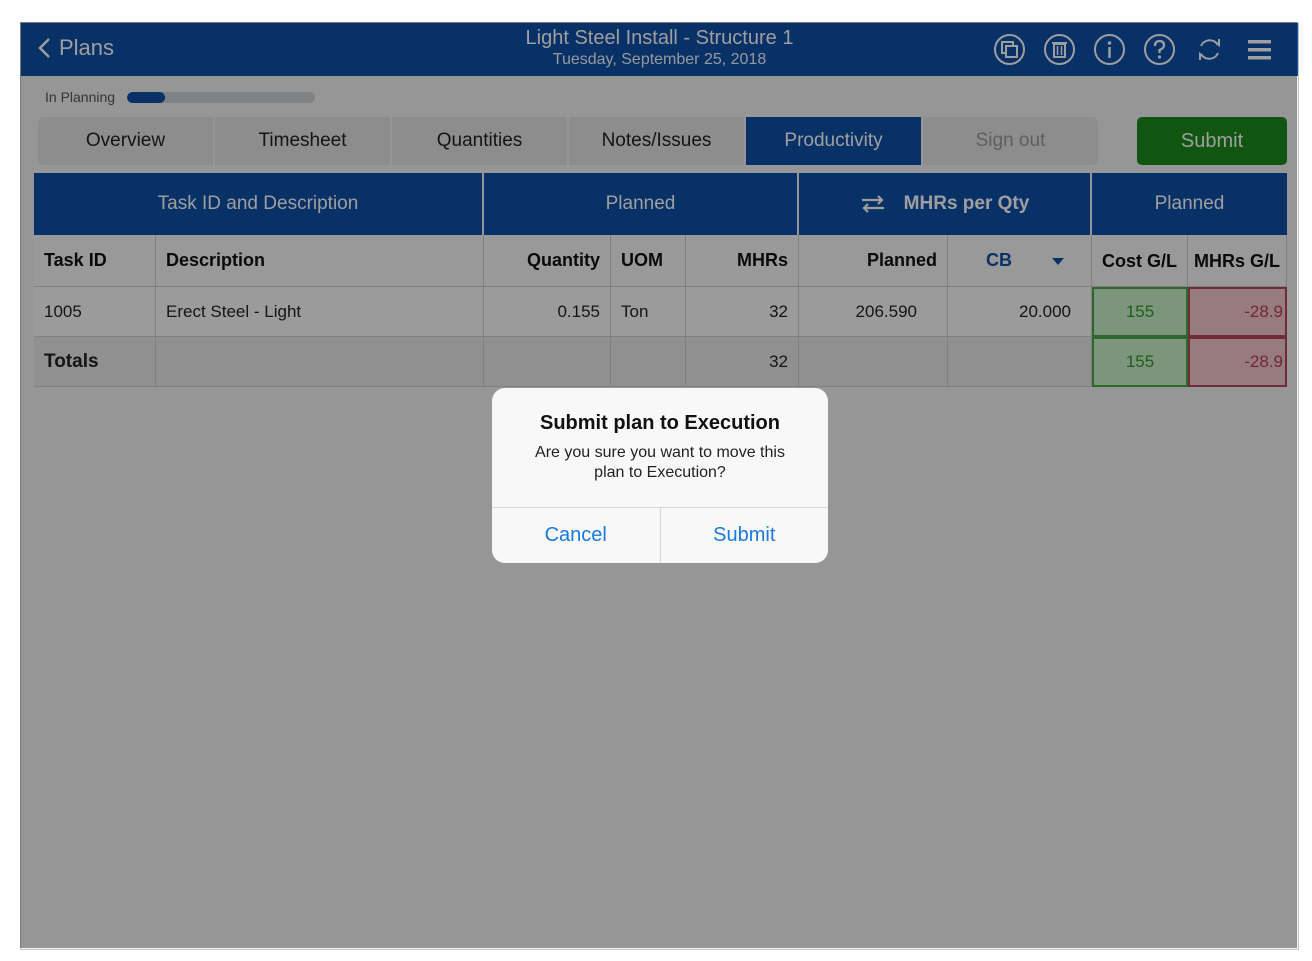 Image resolution: width=1312 pixels, height=961 pixels. Describe the element at coordinates (576, 535) in the screenshot. I see `dialog-cancel-button: Cancel` at that location.